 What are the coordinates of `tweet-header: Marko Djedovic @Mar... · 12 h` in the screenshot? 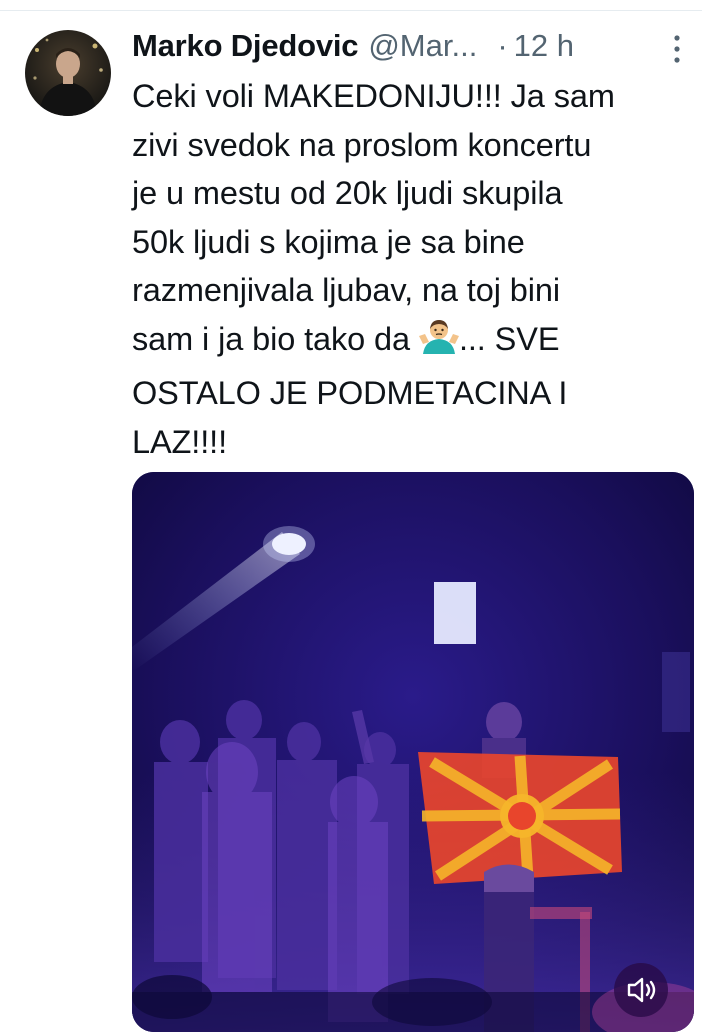 It's located at (353, 46).